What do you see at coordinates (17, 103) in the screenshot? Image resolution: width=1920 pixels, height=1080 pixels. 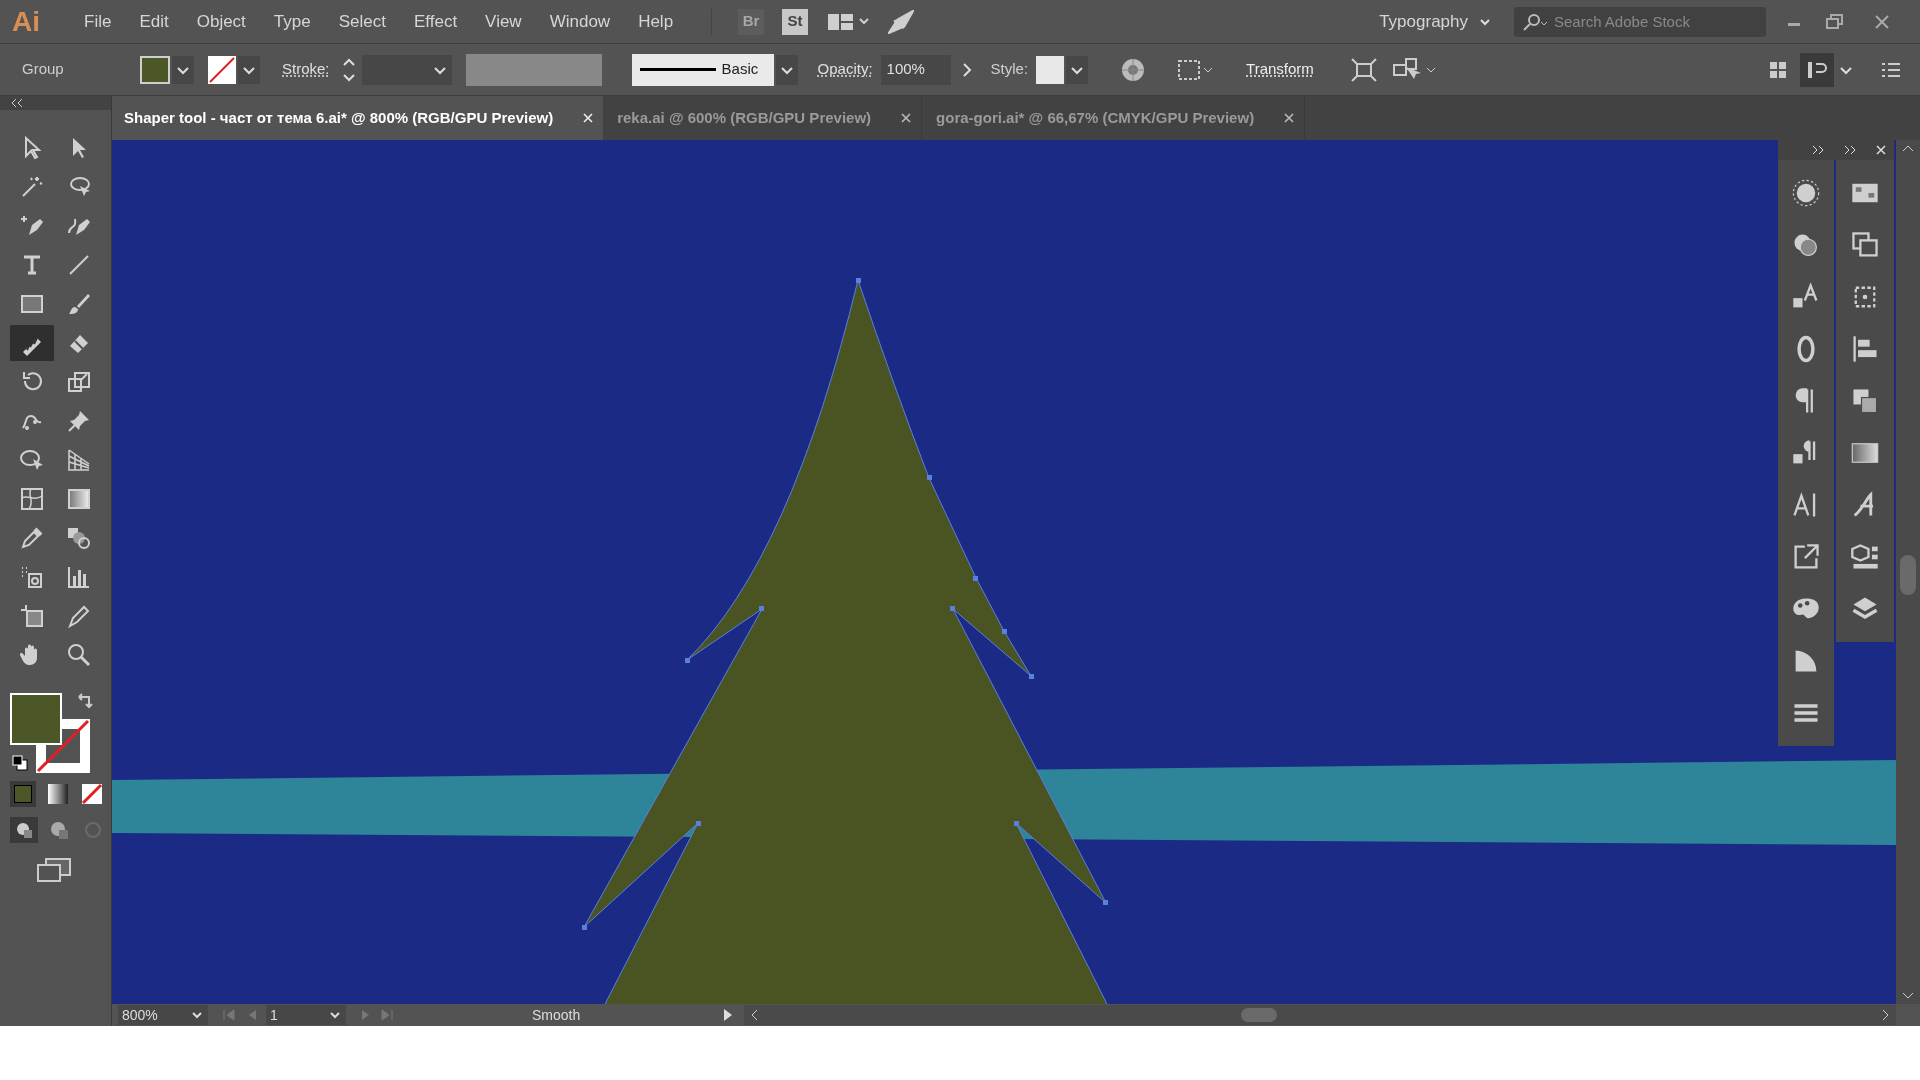 I see `collapse-icon` at bounding box center [17, 103].